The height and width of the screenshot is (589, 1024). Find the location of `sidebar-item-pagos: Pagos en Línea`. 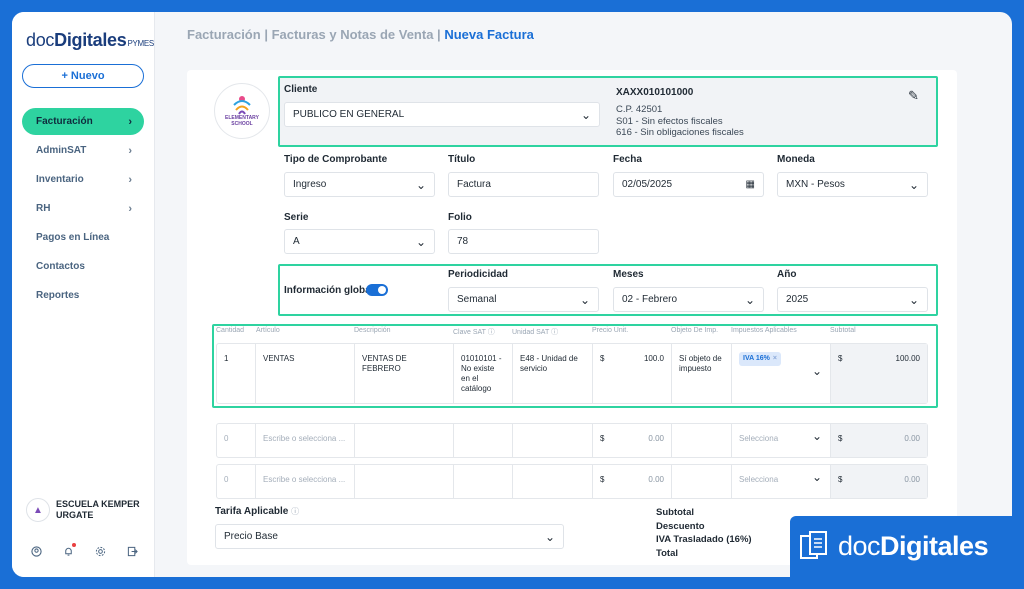

sidebar-item-pagos: Pagos en Línea is located at coordinates (83, 237).